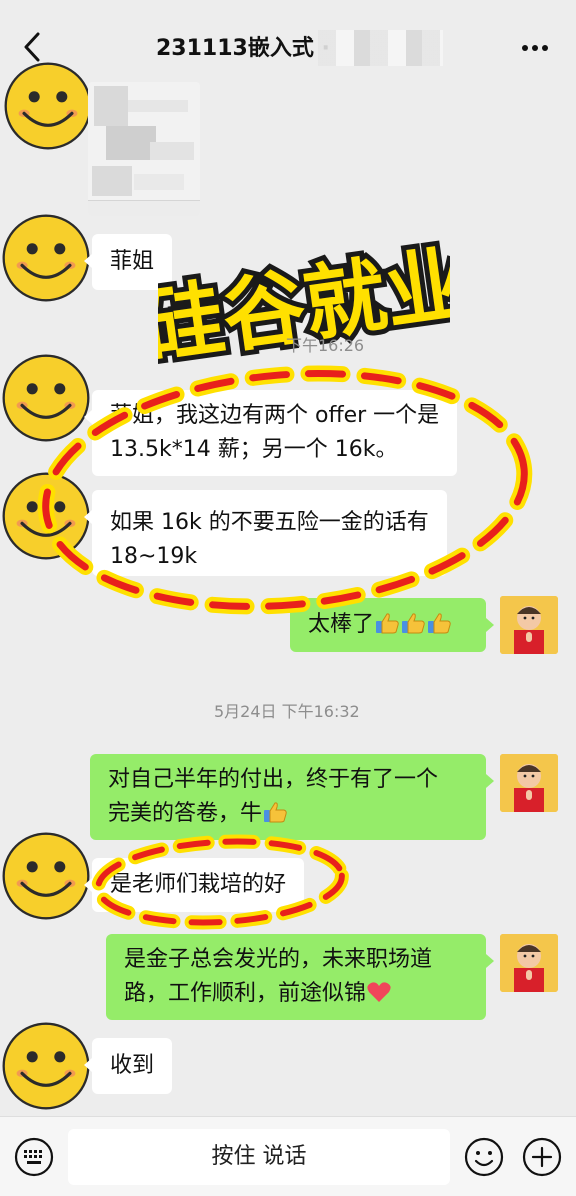 This screenshot has width=576, height=1196. Describe the element at coordinates (144, 149) in the screenshot. I see `image-message` at that location.